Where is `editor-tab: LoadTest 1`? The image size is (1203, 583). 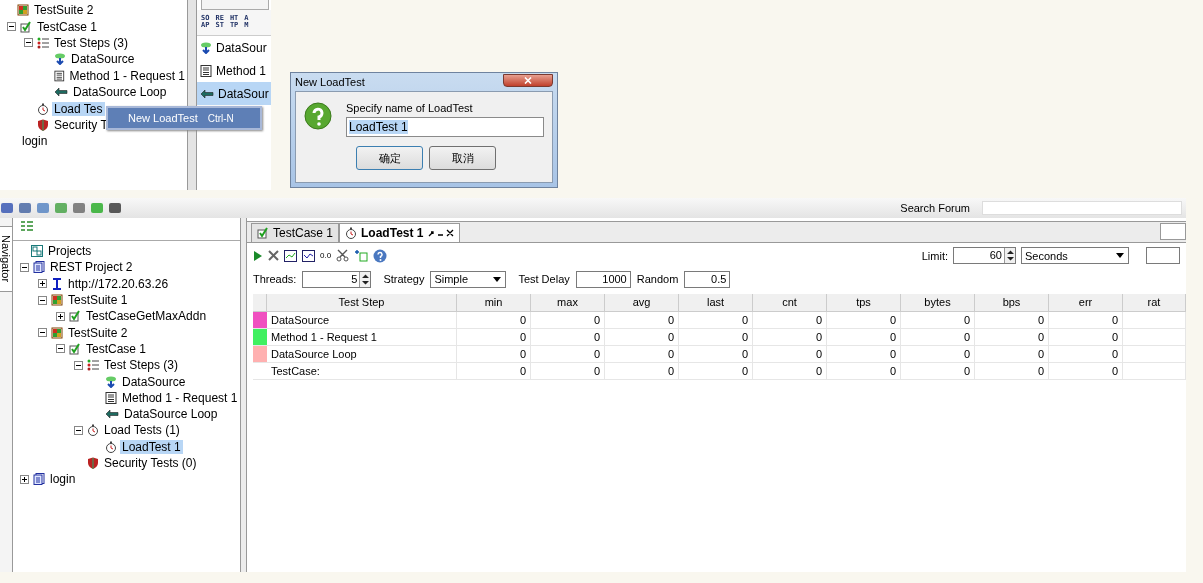
editor-tab: LoadTest 1 is located at coordinates (399, 232).